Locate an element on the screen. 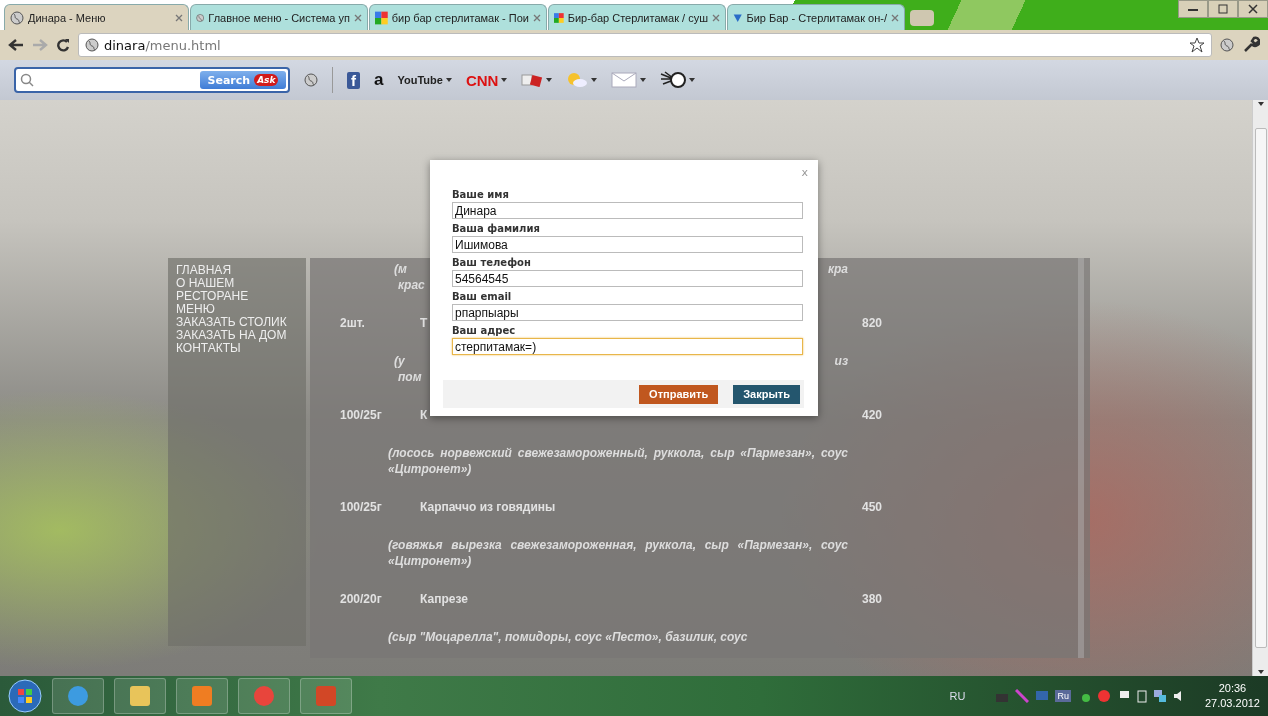  youtube-logo-button: YouTube is located at coordinates (424, 80).